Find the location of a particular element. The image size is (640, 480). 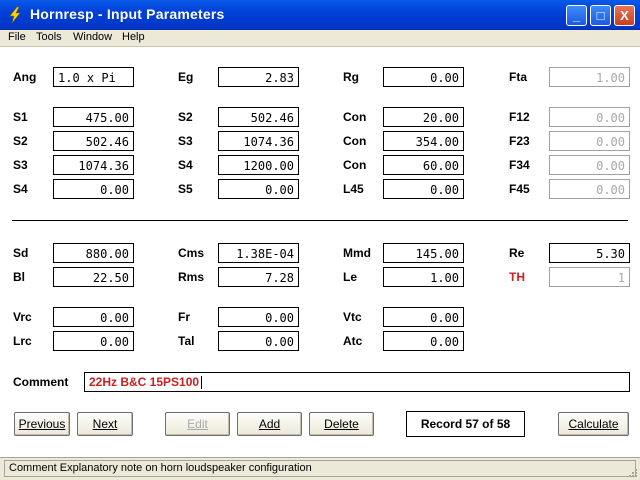

th-field: 1 is located at coordinates (589, 277).